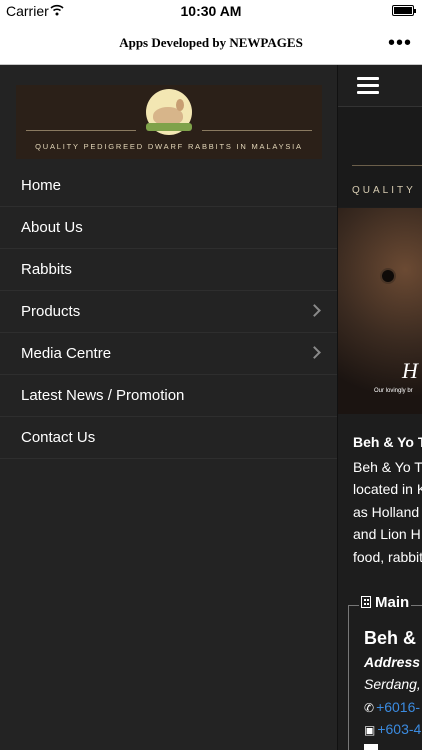 Image resolution: width=422 pixels, height=750 pixels. Describe the element at coordinates (392, 602) in the screenshot. I see `contact-legend-label: Main` at that location.